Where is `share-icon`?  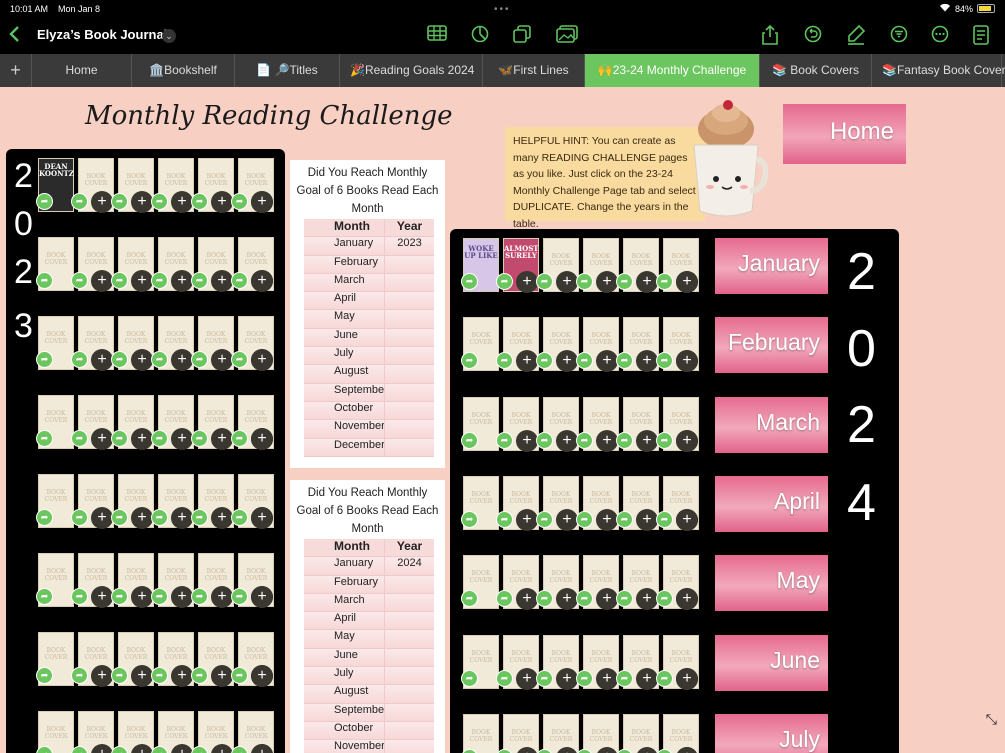 share-icon is located at coordinates (770, 35).